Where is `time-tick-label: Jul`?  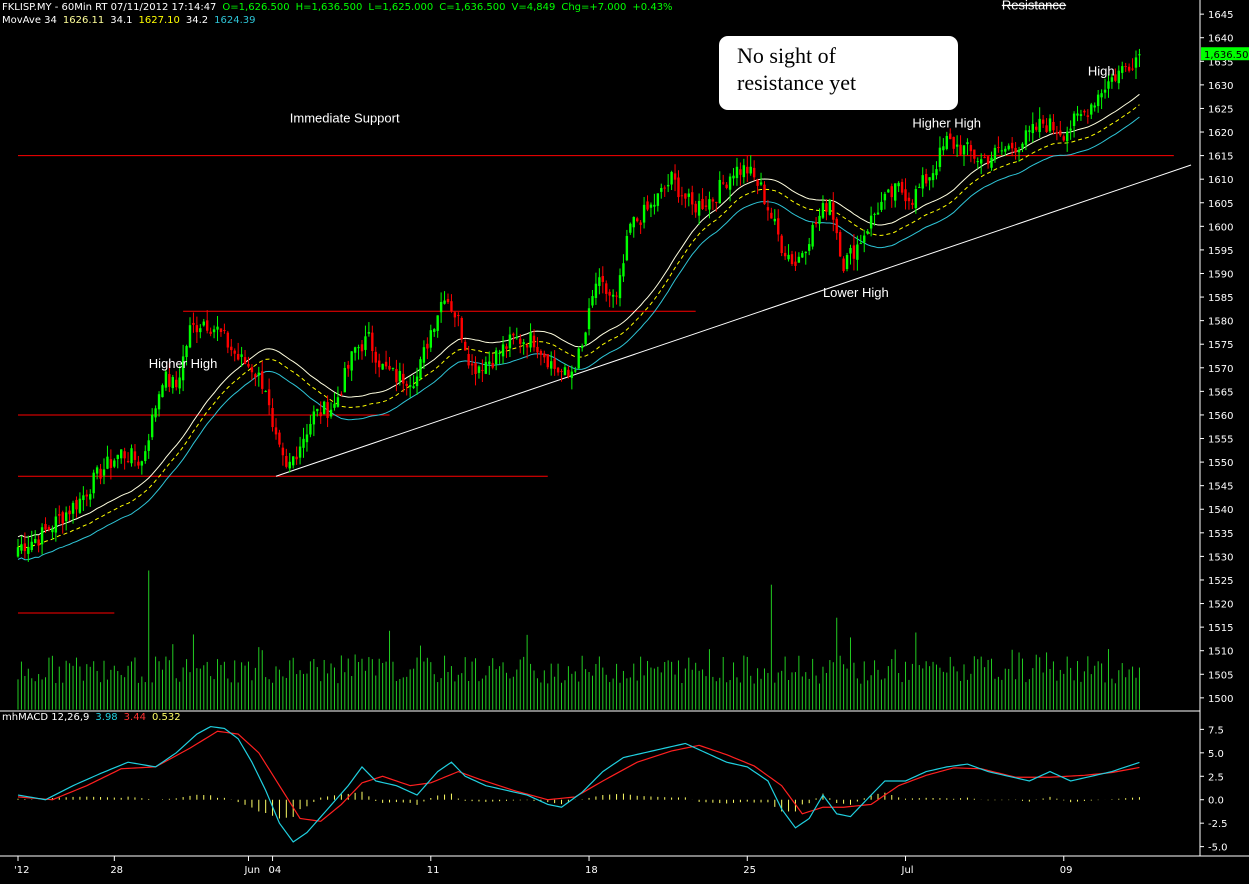 time-tick-label: Jul is located at coordinates (907, 870).